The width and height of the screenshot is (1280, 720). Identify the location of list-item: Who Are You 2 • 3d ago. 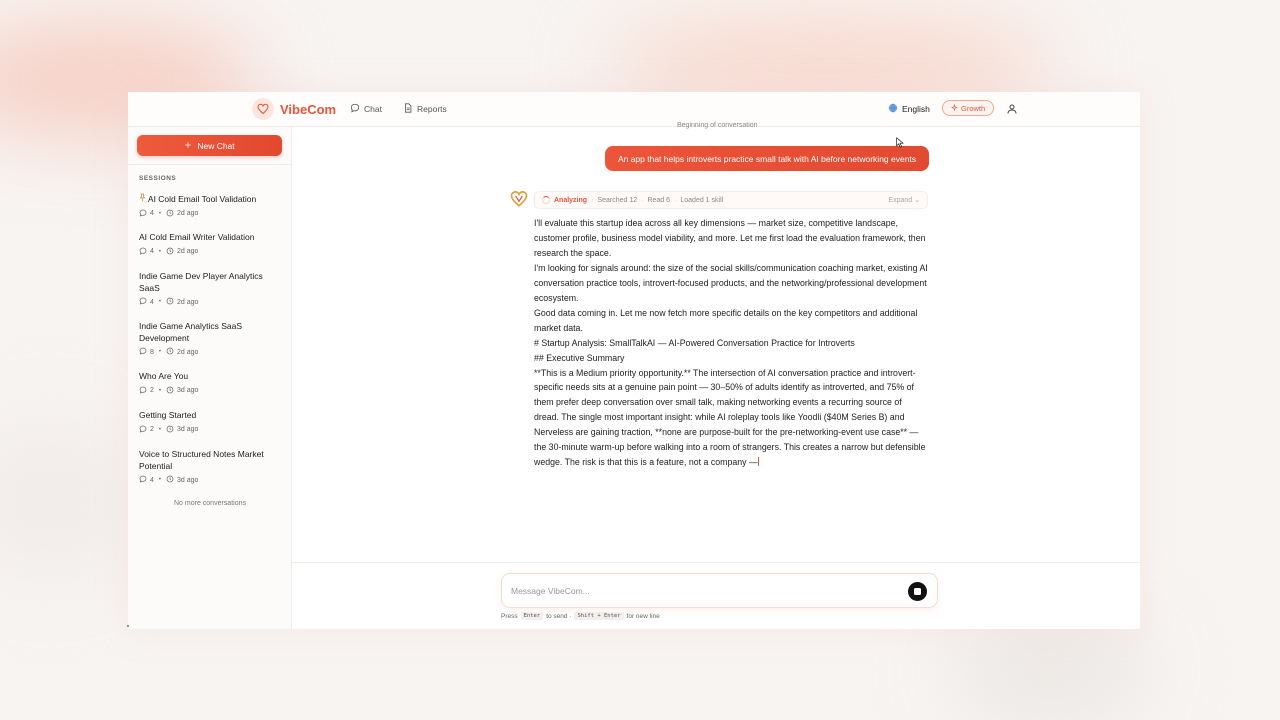
(211, 383).